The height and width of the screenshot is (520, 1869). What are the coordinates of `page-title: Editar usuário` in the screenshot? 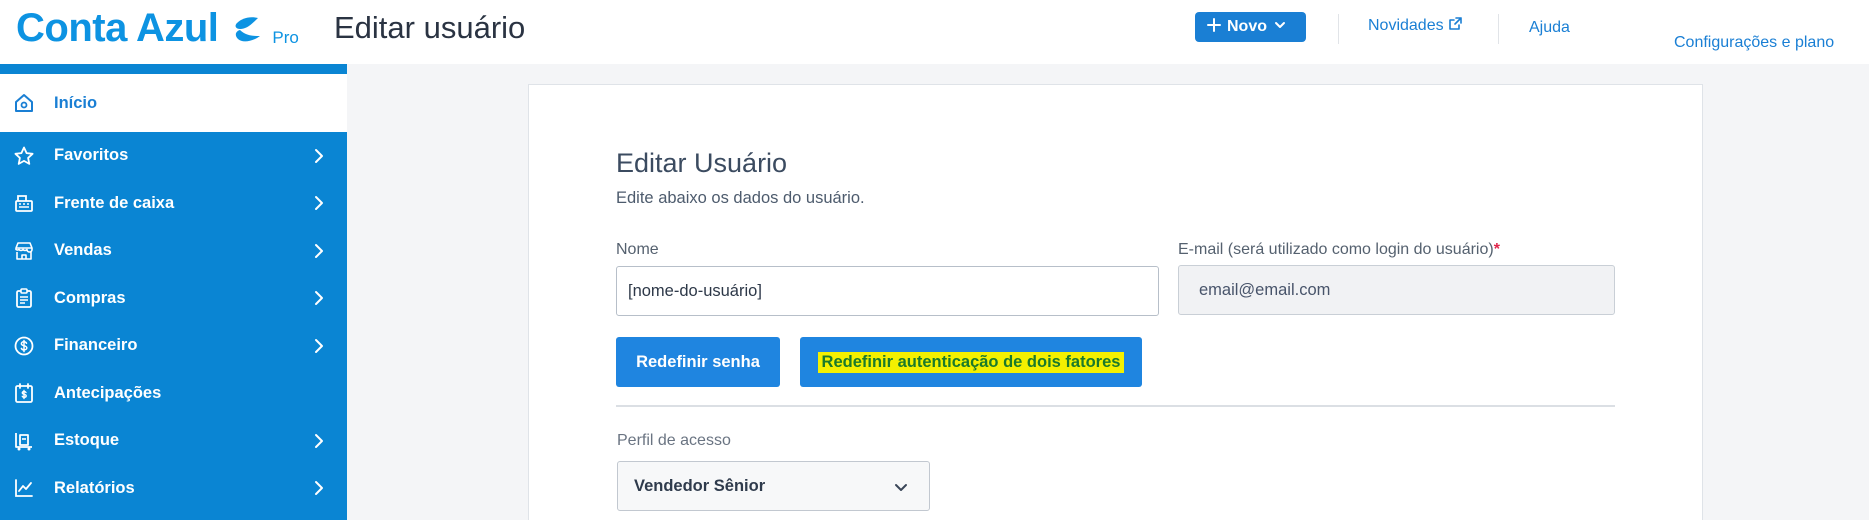 It's located at (430, 27).